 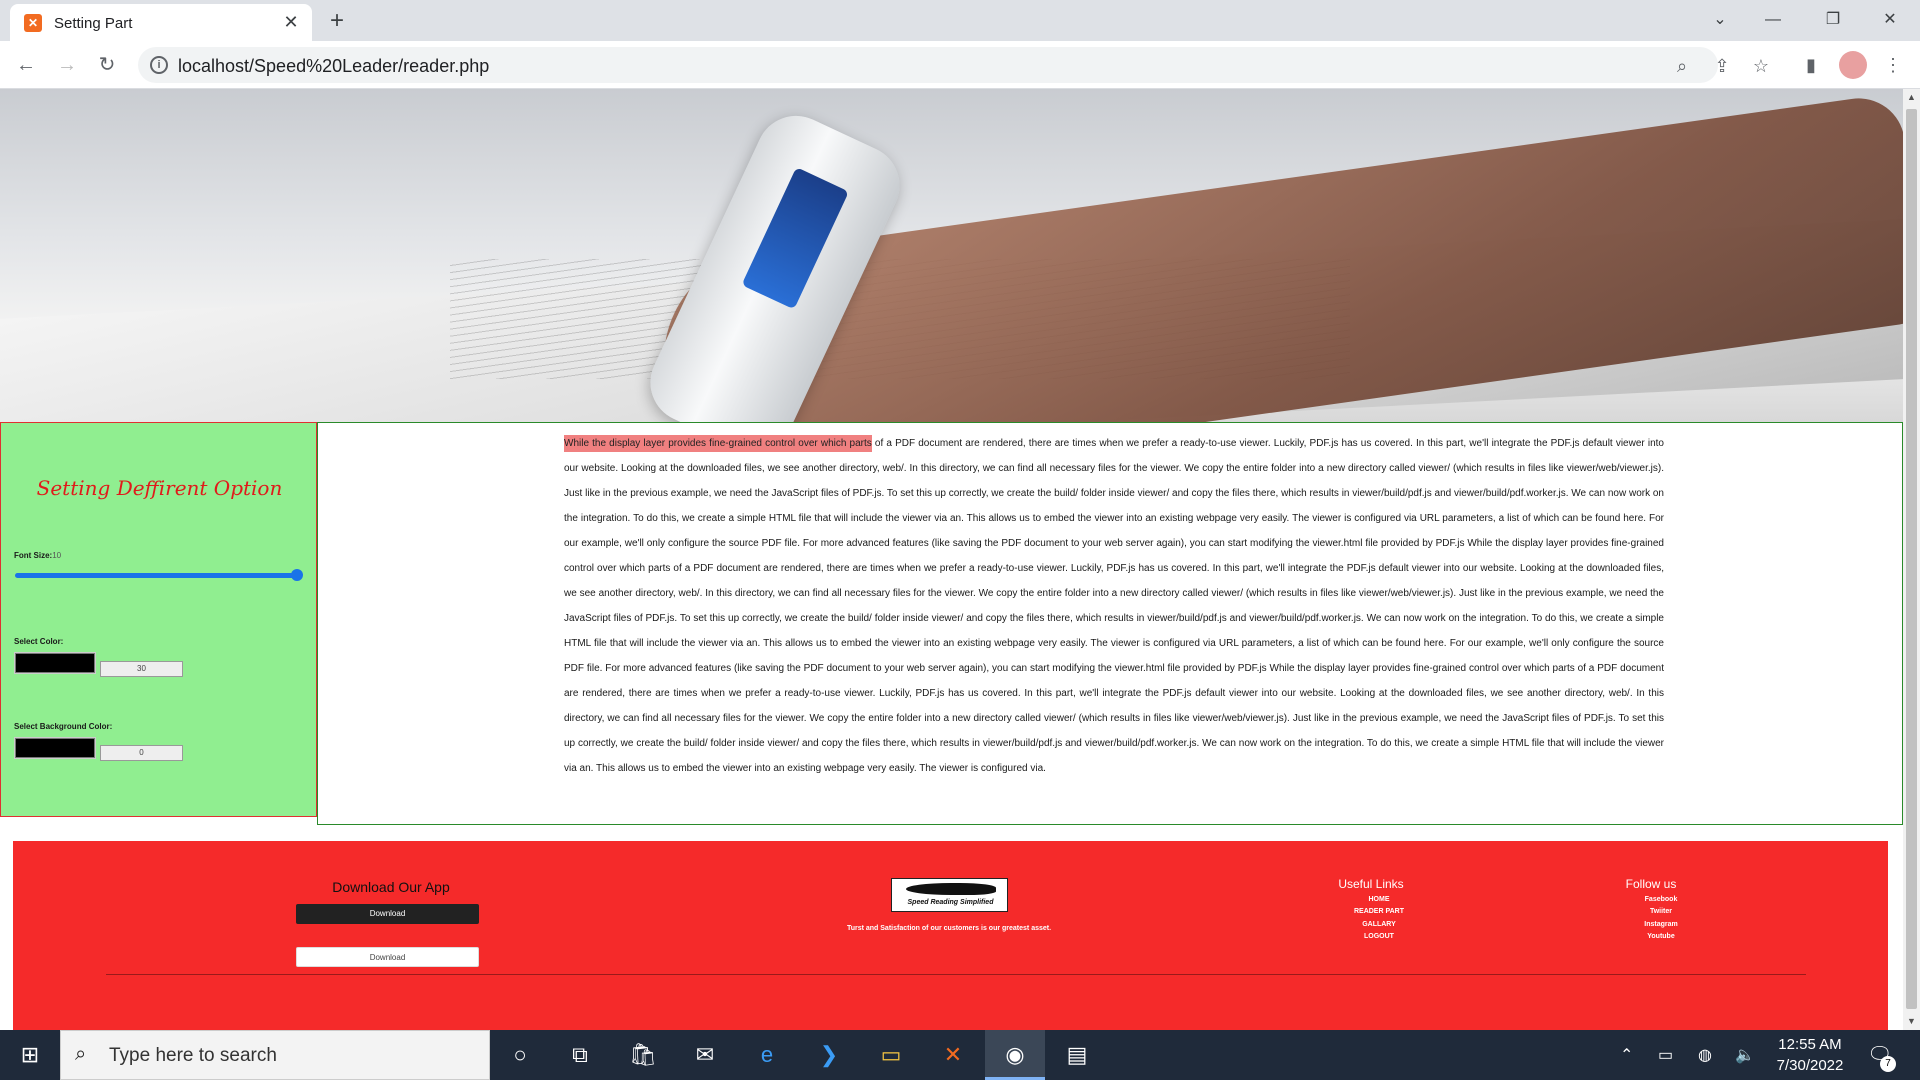 I want to click on footer-divider, so click(x=956, y=974).